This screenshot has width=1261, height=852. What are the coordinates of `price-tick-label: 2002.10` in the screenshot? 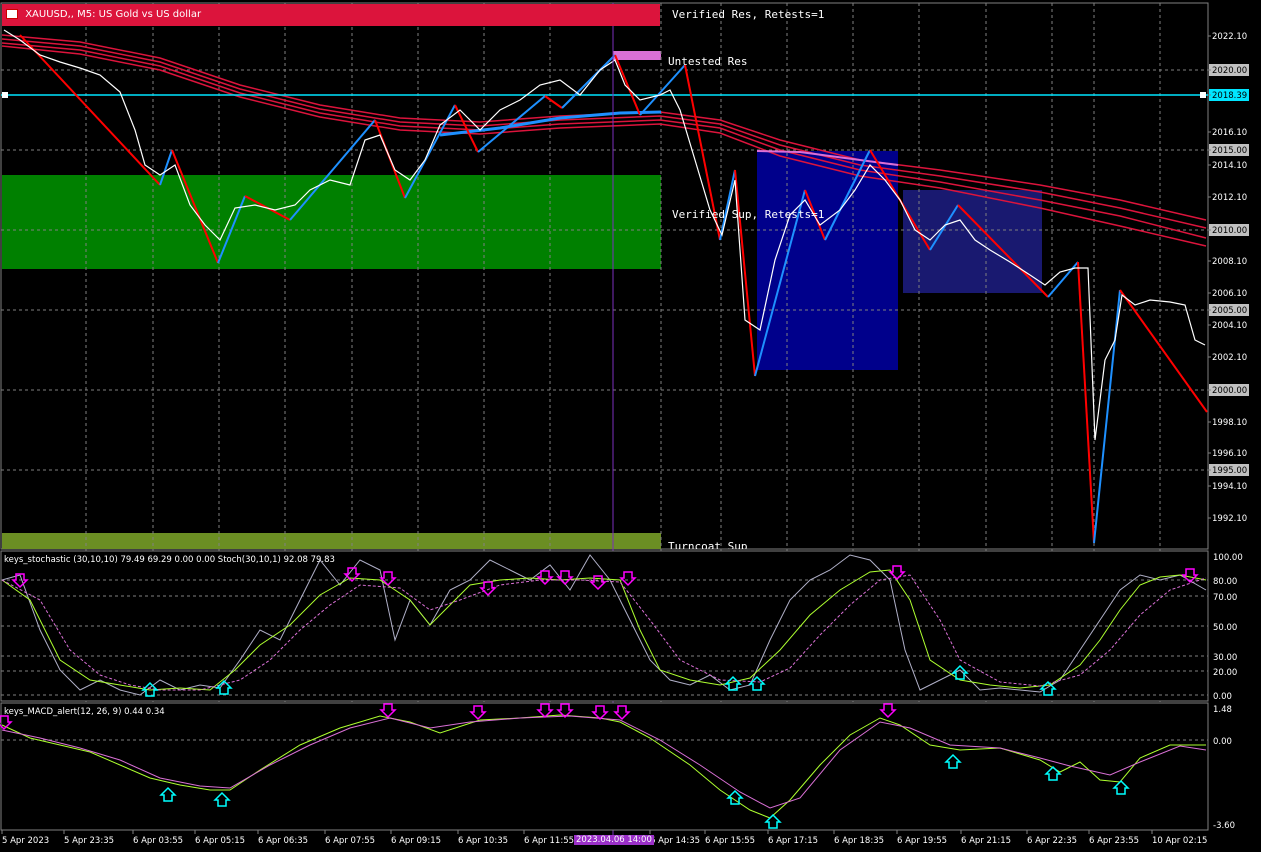 It's located at (1229, 358).